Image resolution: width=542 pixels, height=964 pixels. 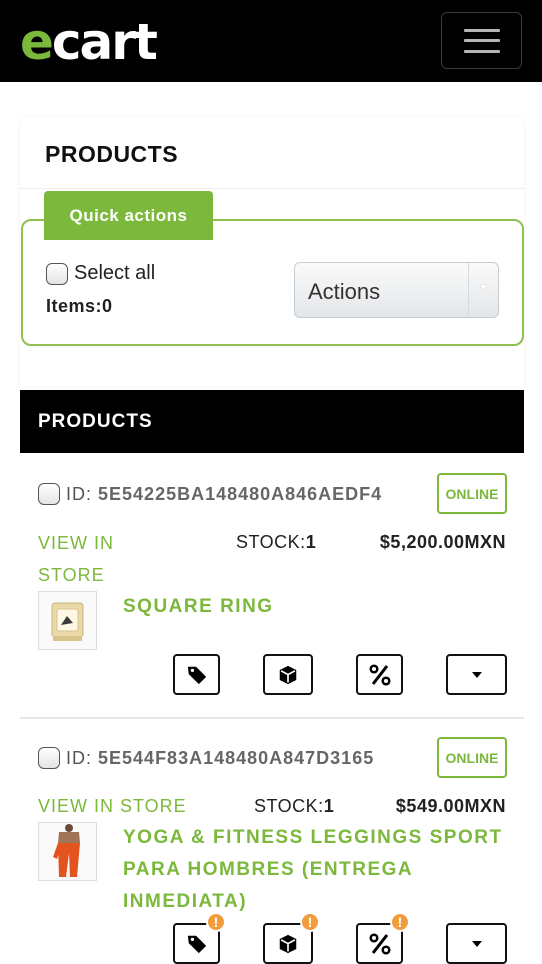 I want to click on divider, so click(x=272, y=188).